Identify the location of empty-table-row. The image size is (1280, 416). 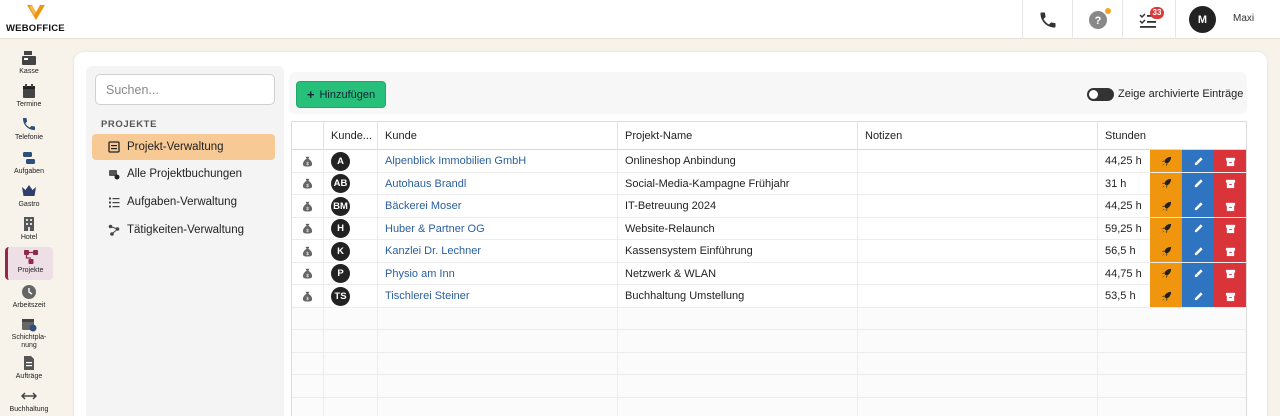
(769, 341).